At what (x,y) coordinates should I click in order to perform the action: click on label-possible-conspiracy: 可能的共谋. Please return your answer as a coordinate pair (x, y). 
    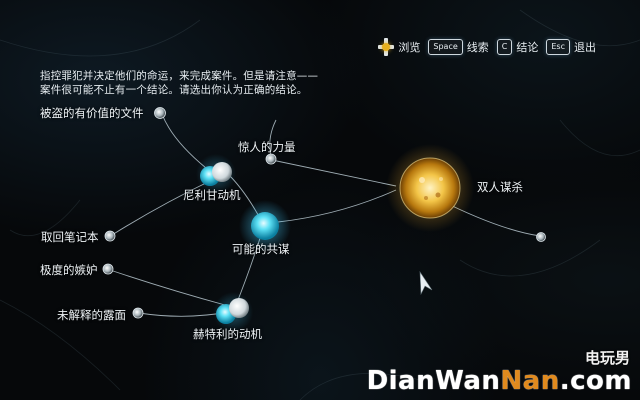
    Looking at the image, I should click on (261, 249).